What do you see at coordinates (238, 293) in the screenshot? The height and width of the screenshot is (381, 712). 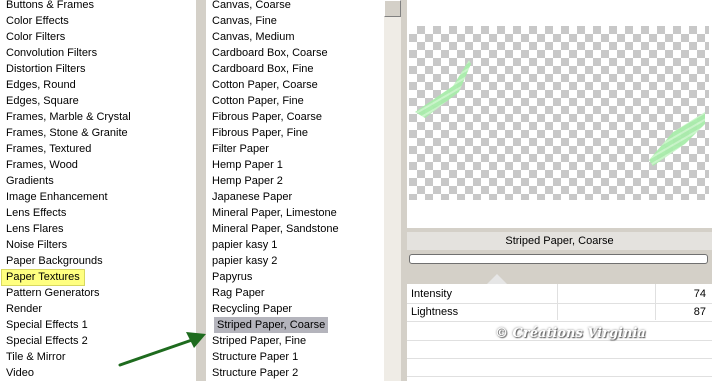 I see `texture-item: Rag Paper` at bounding box center [238, 293].